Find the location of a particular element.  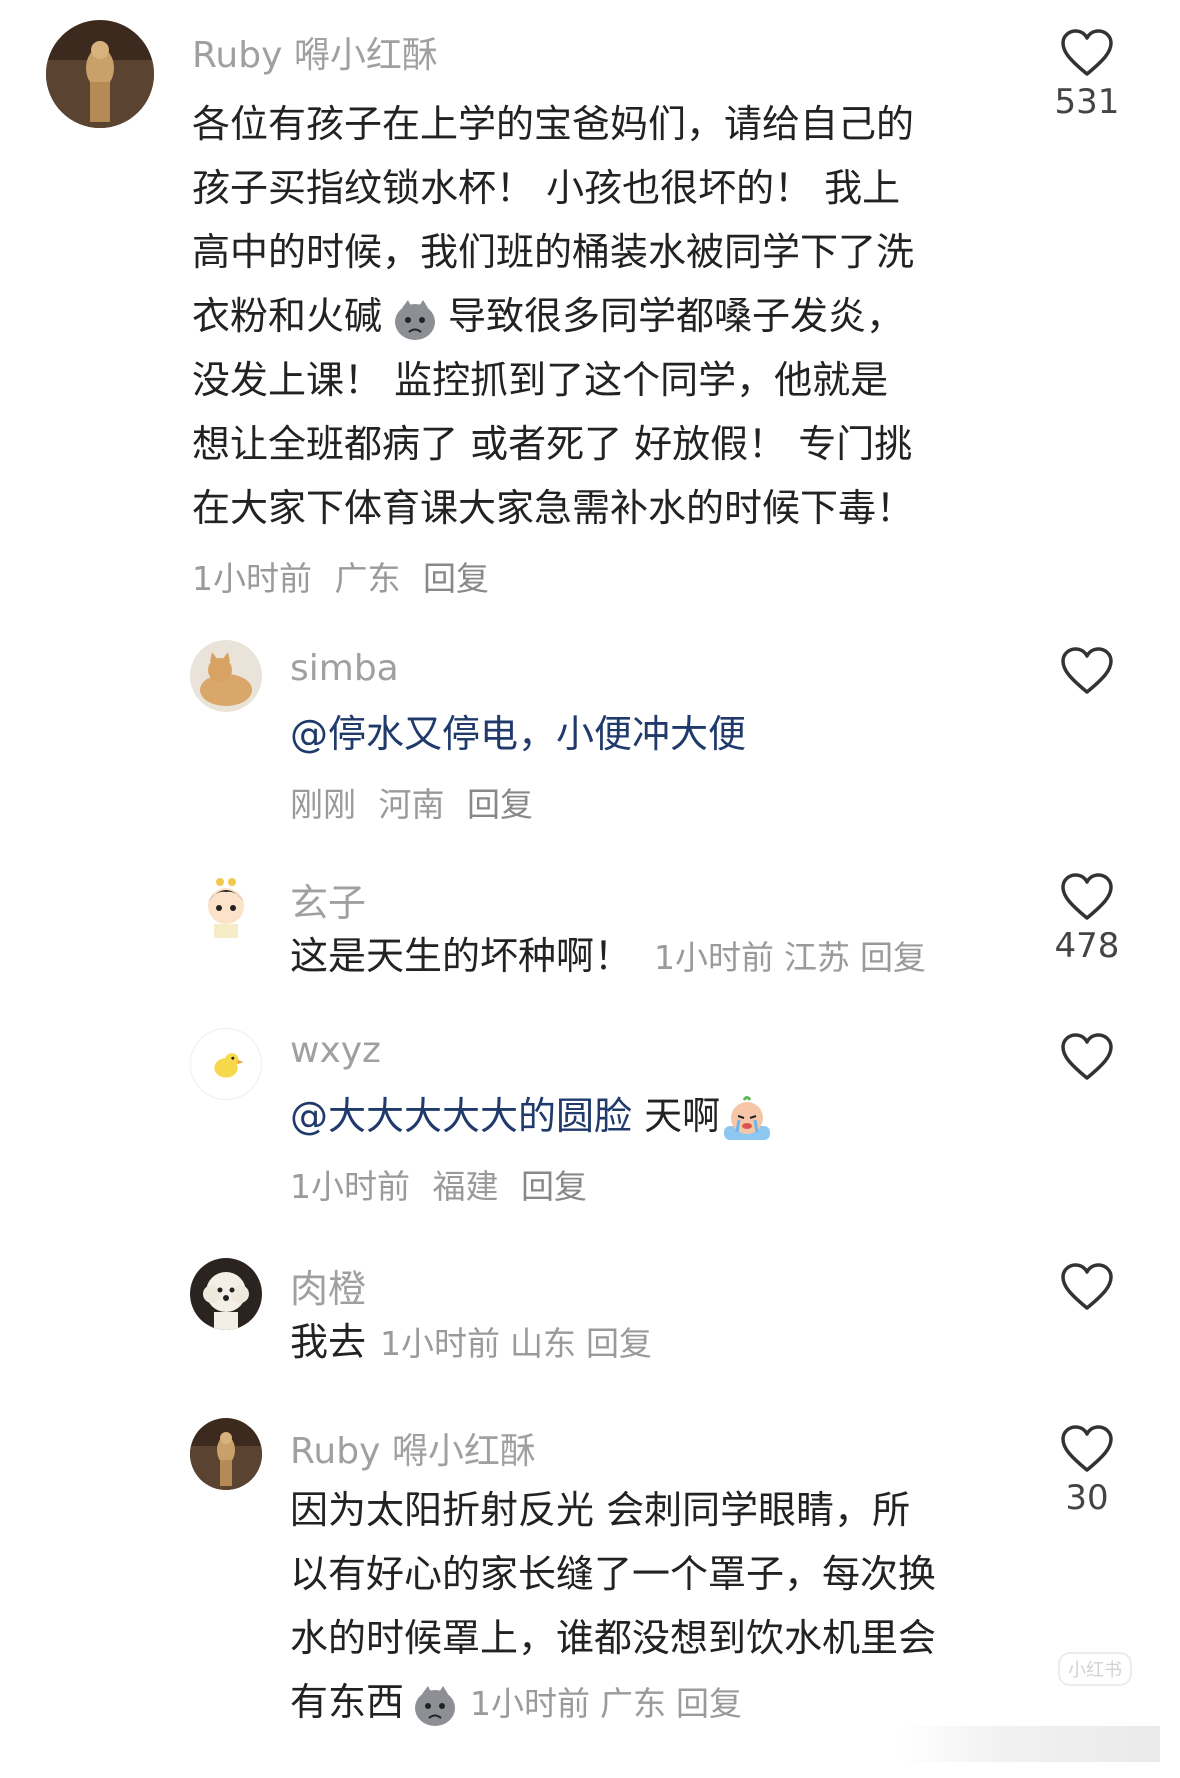

comment-item: 玄子 这是天生的坏种啊！ 1小时前 江苏 回复 478 is located at coordinates (590, 925).